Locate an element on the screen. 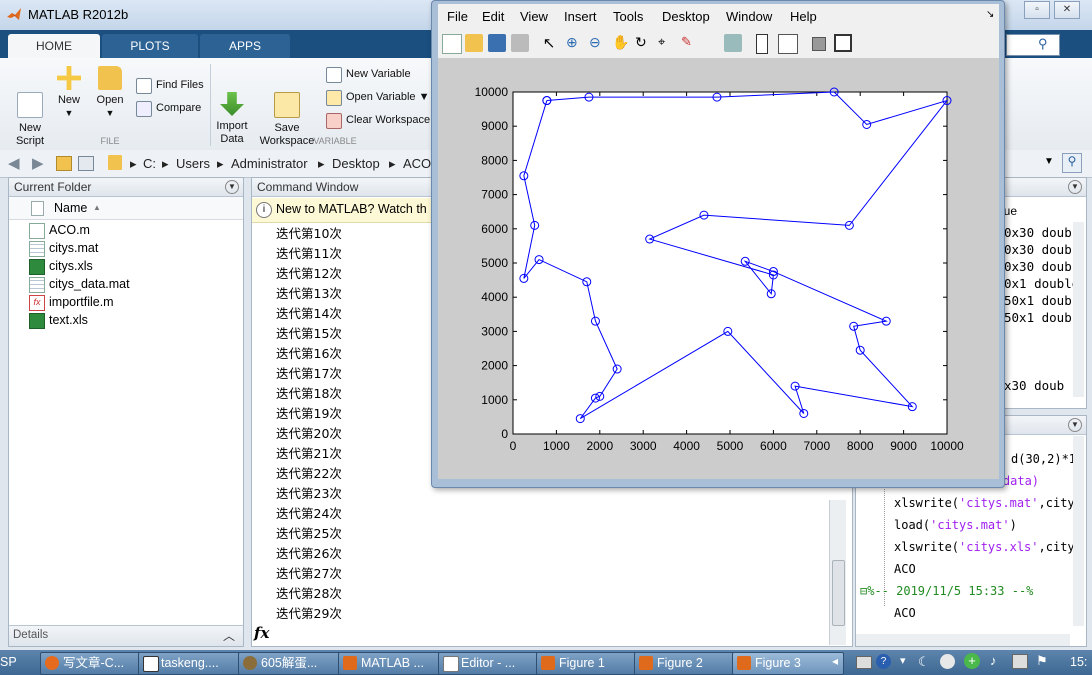 The height and width of the screenshot is (675, 1092). details-panel-bar: Details ︿ is located at coordinates (126, 635).